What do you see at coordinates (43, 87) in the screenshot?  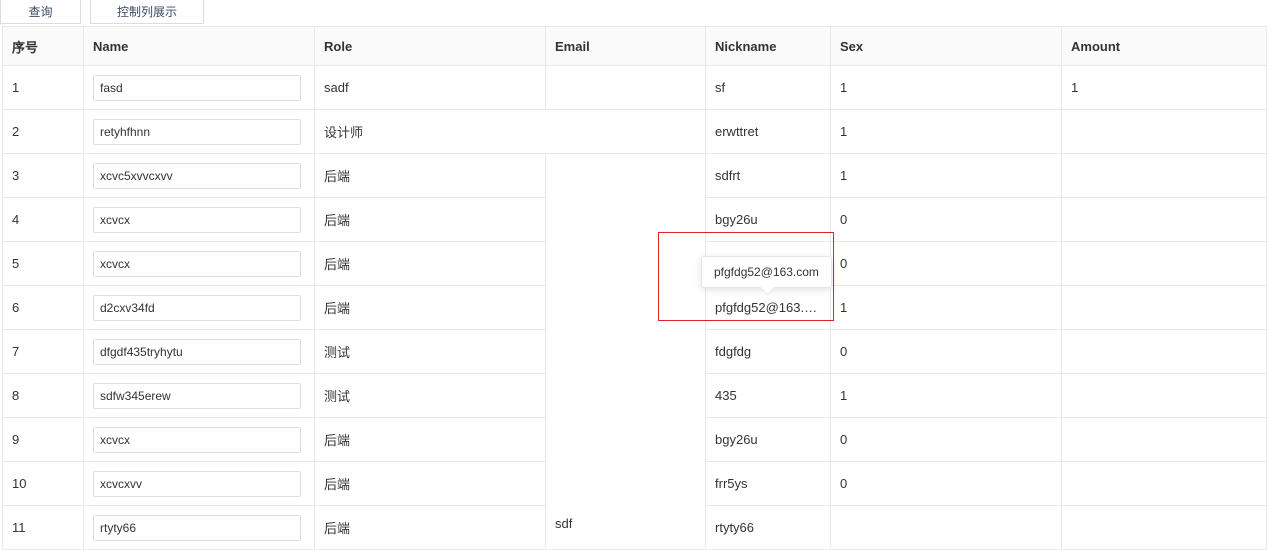 I see `cell-index: 1` at bounding box center [43, 87].